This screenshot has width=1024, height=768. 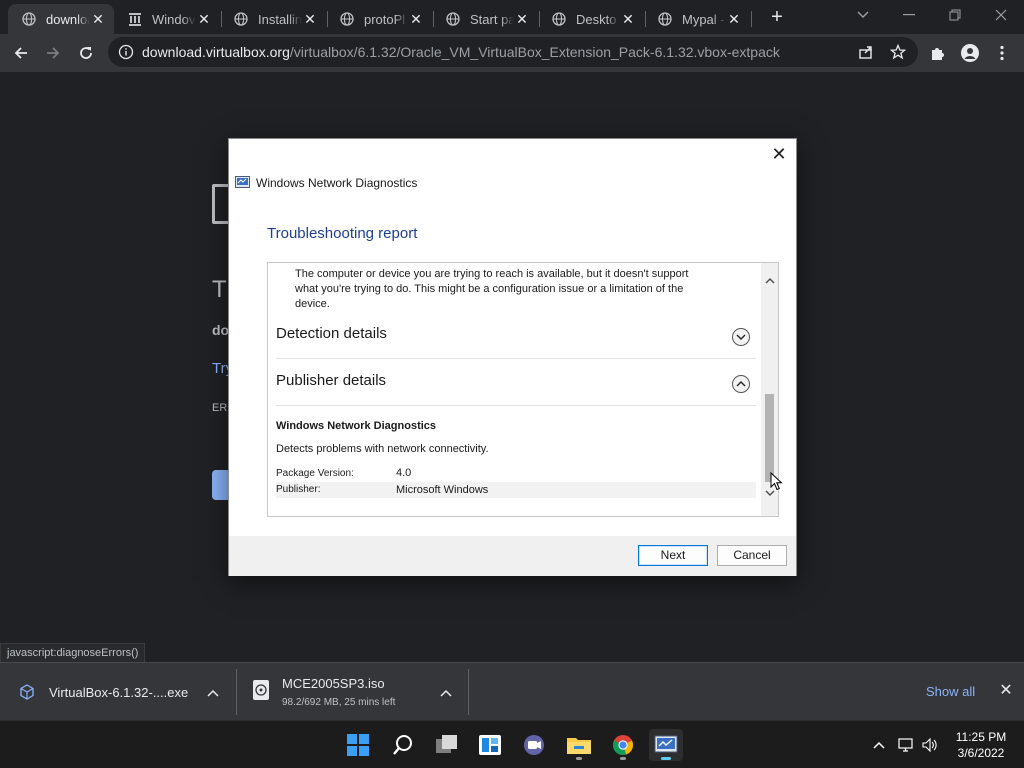 What do you see at coordinates (673, 555) in the screenshot?
I see `next-button: Next` at bounding box center [673, 555].